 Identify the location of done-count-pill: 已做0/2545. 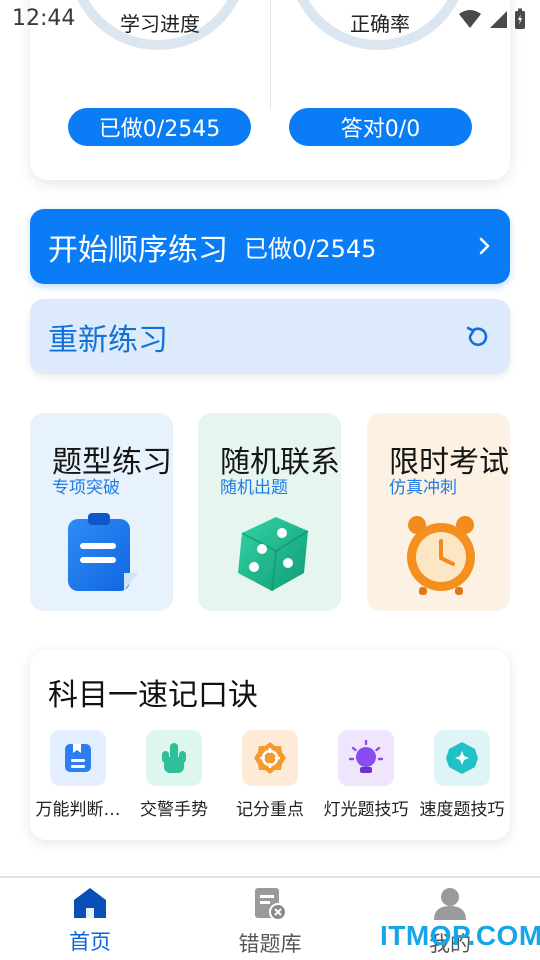
(159, 127).